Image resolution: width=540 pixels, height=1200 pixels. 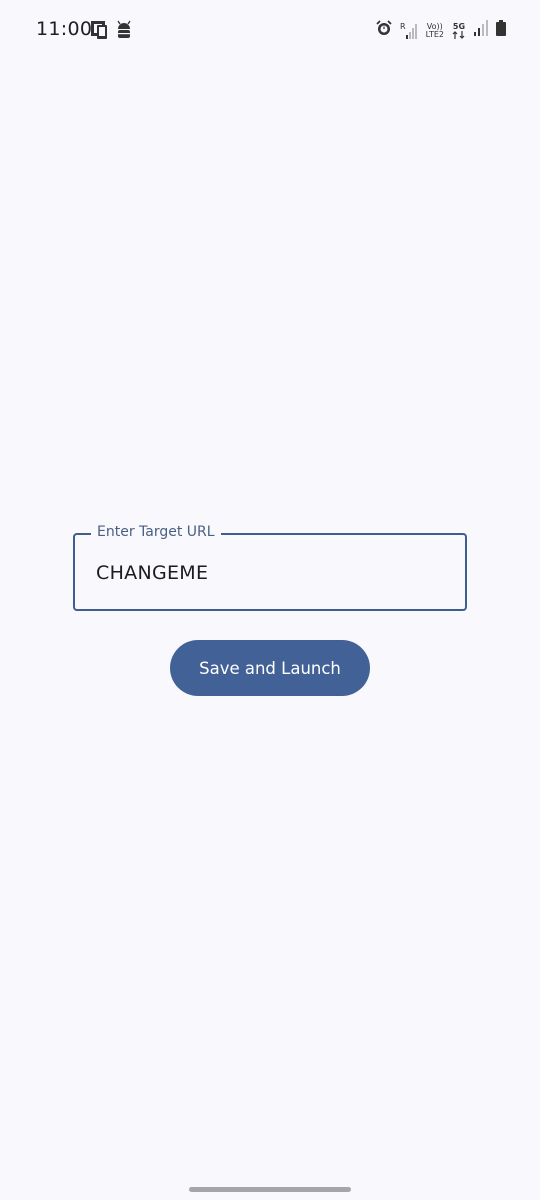 I want to click on 5g-icon: 5G, so click(x=459, y=30).